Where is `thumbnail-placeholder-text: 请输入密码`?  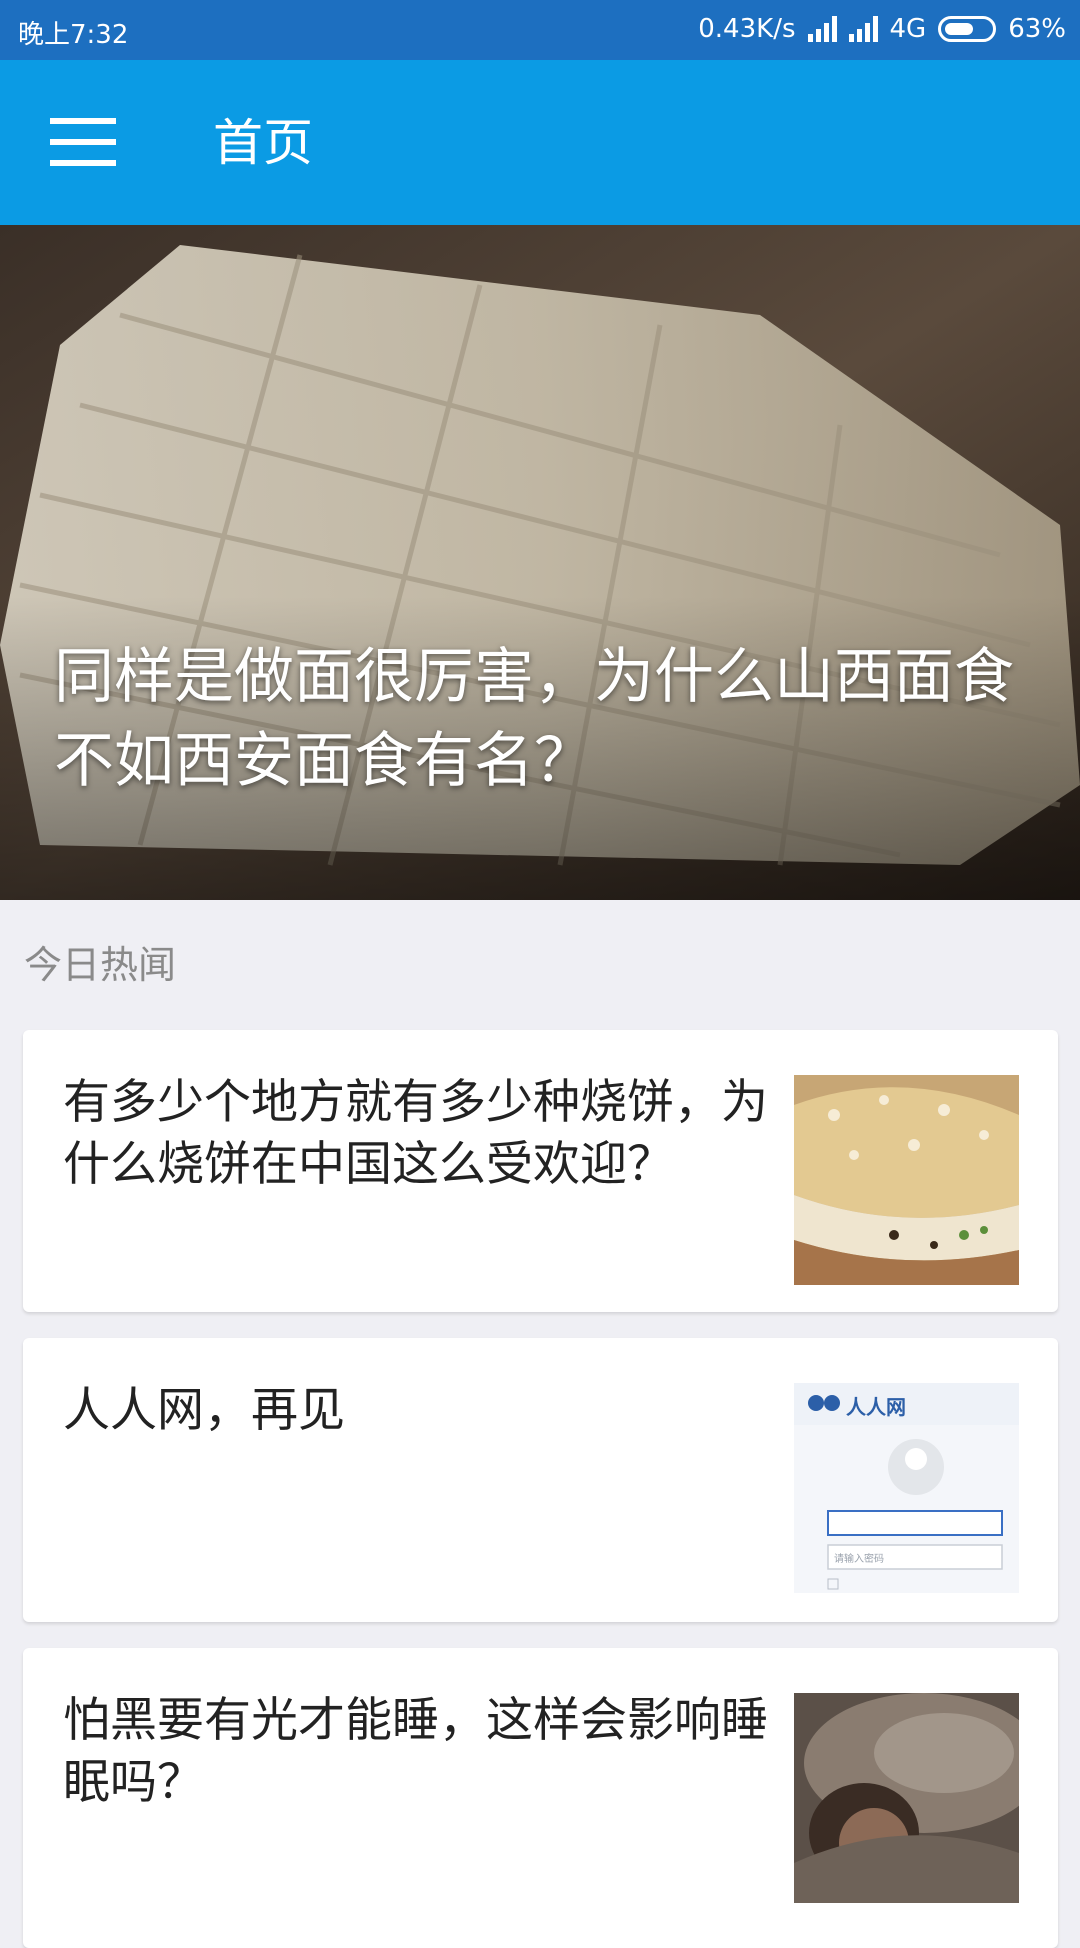
thumbnail-placeholder-text: 请输入密码 is located at coordinates (859, 1559).